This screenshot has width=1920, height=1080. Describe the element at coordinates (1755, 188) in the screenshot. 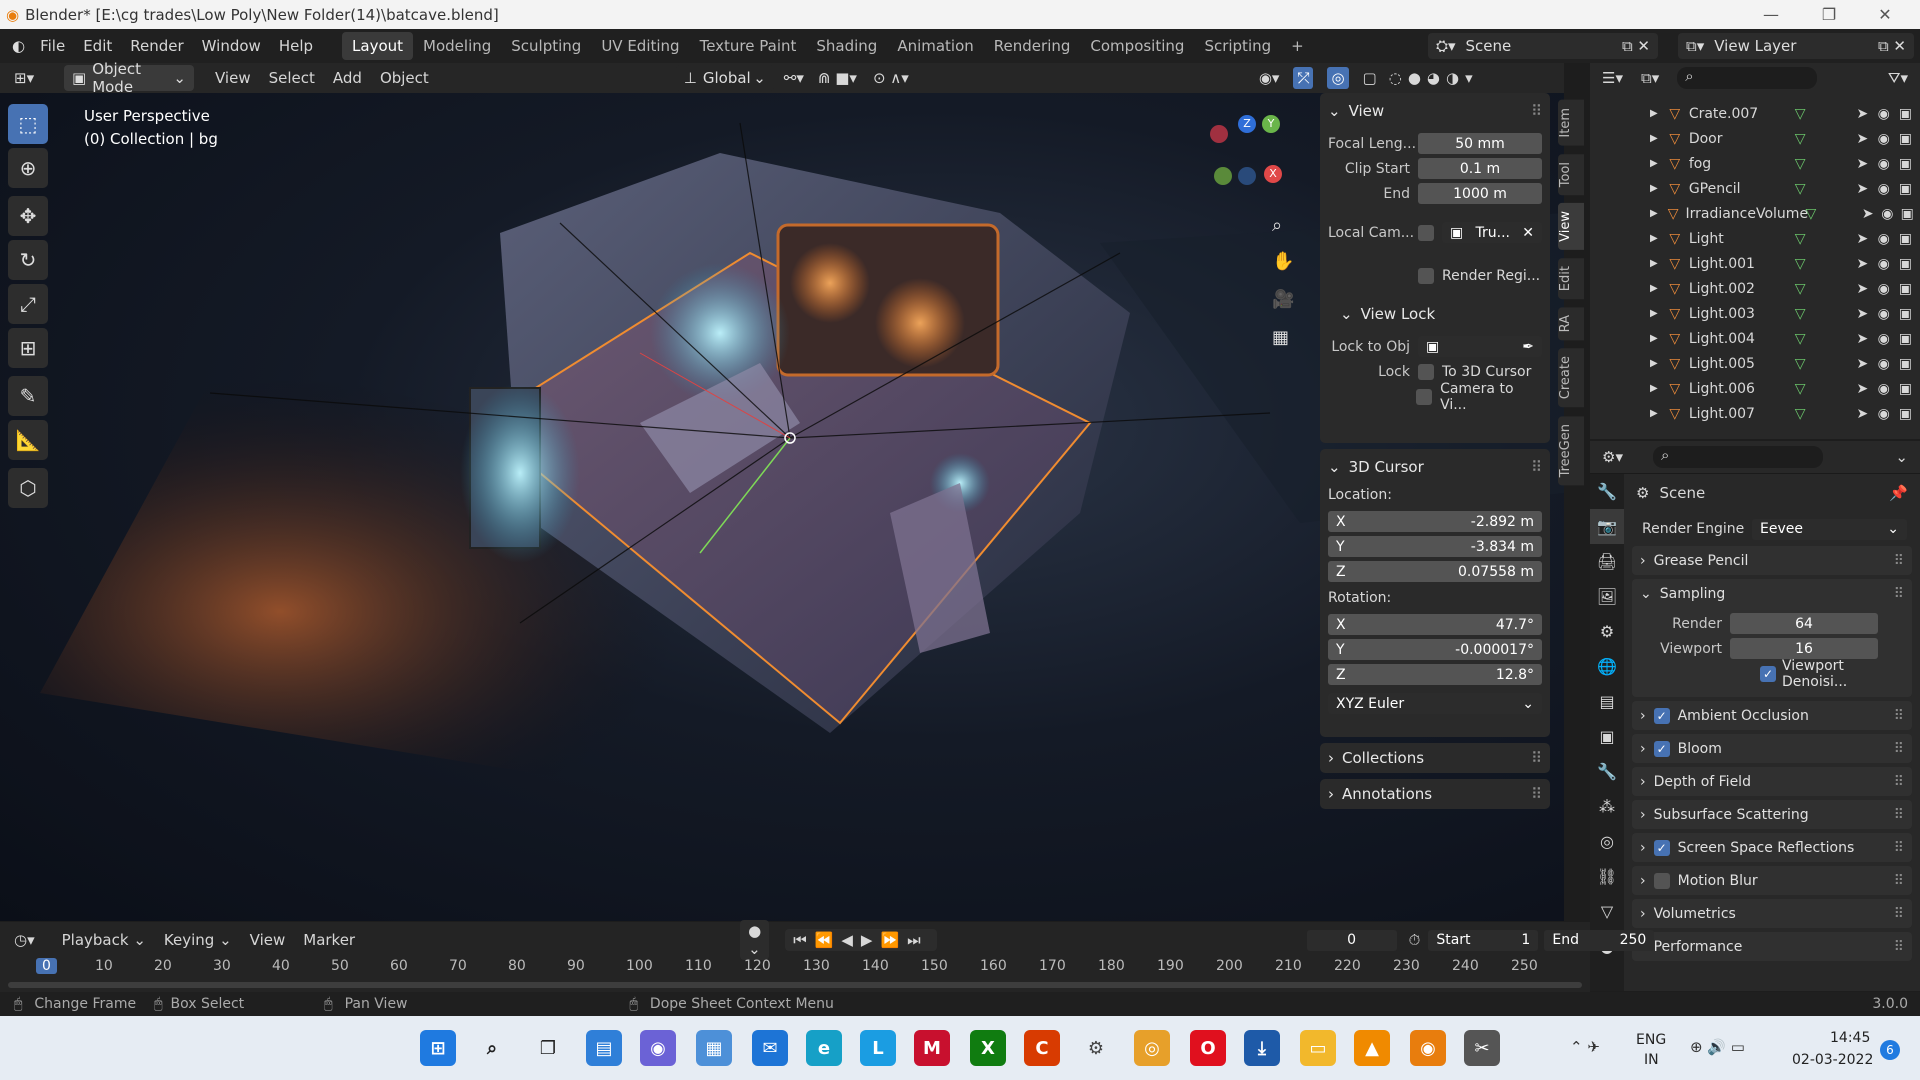

I see `outliner-row: ▶ ▽ GPencil ▽ ➤ ◉ ▣` at that location.